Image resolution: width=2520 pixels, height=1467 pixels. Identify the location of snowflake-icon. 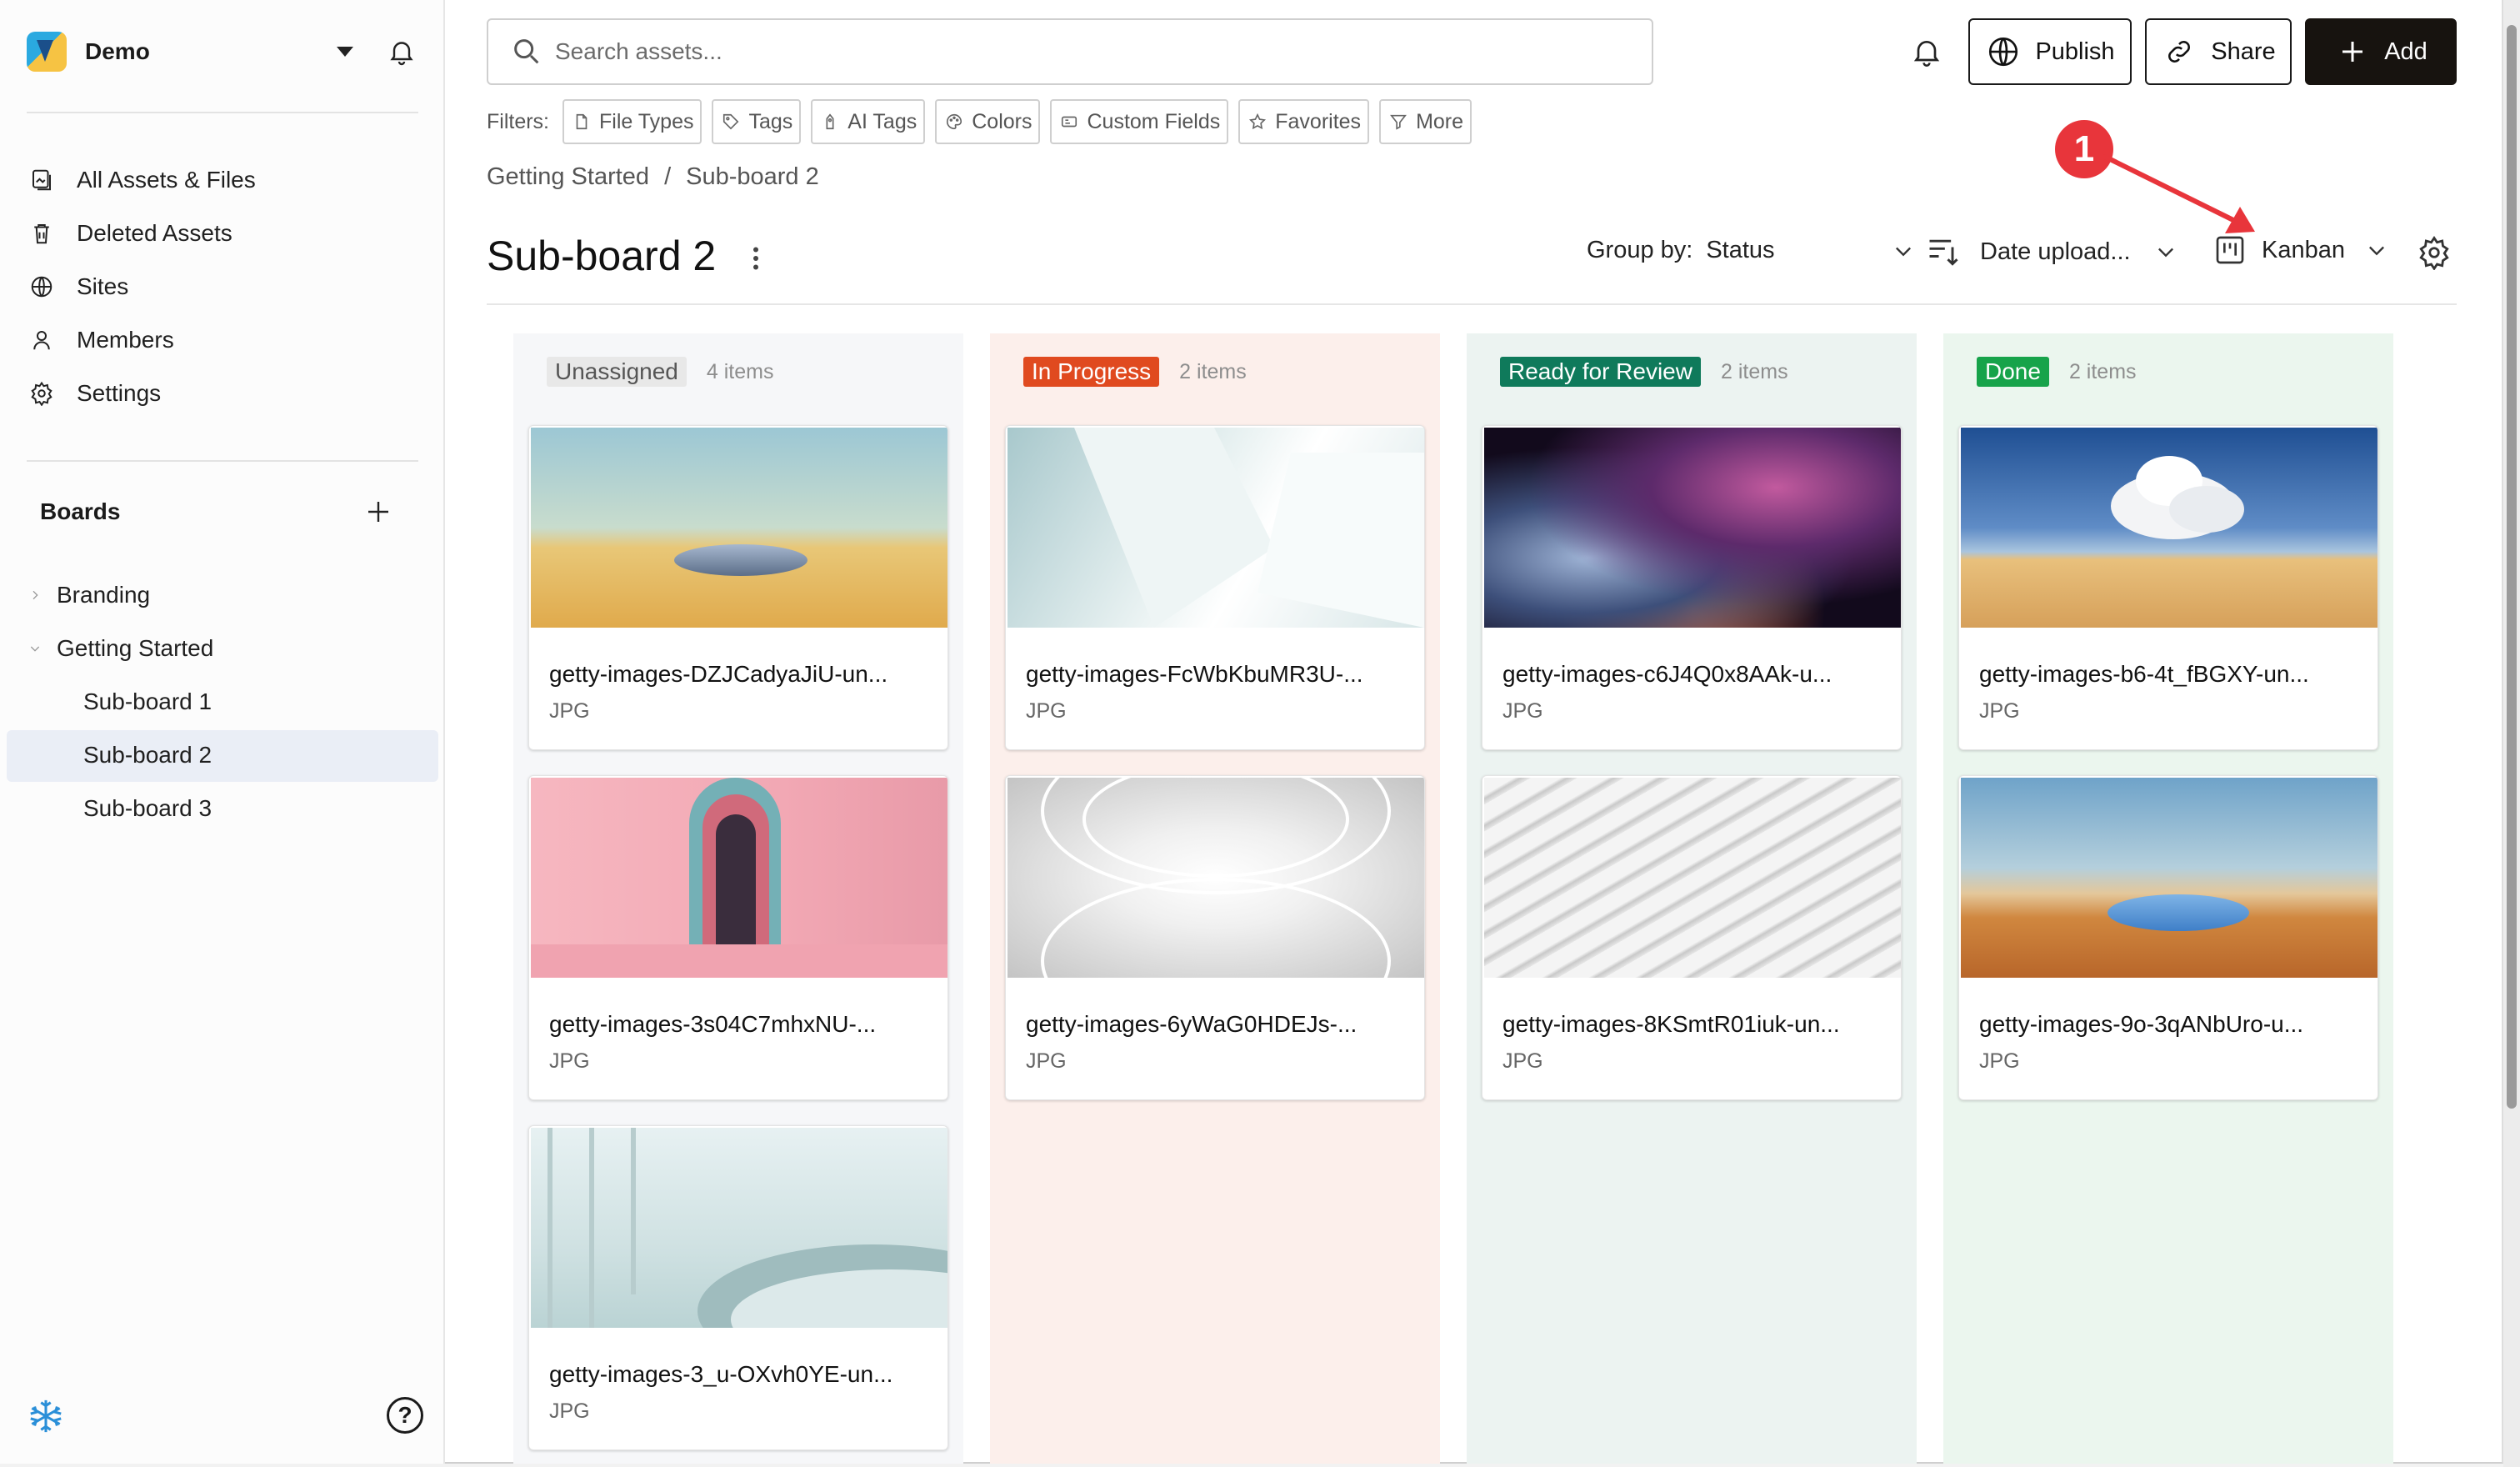
(46, 1416).